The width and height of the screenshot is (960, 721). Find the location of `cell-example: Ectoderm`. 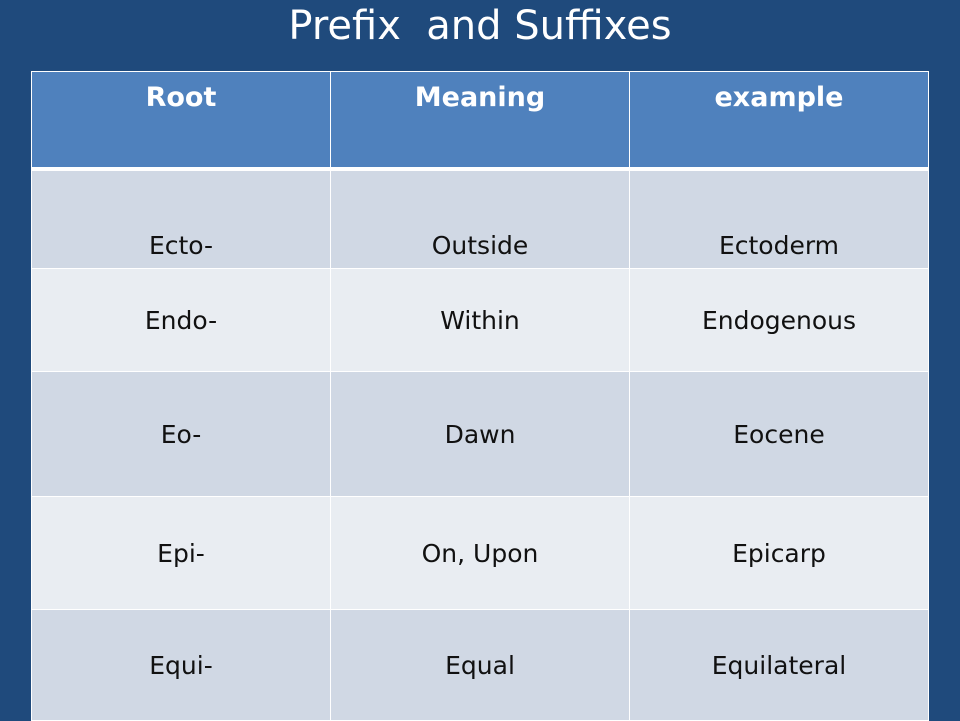

cell-example: Ectoderm is located at coordinates (779, 218).